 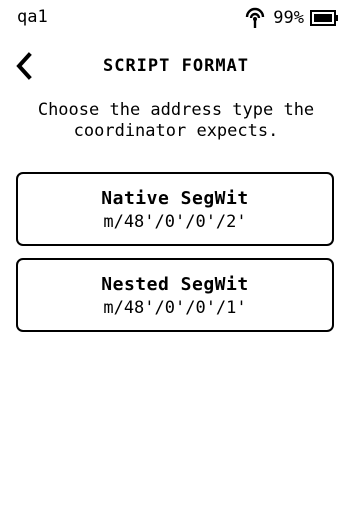 I want to click on status-indicators: 99%, so click(x=291, y=18).